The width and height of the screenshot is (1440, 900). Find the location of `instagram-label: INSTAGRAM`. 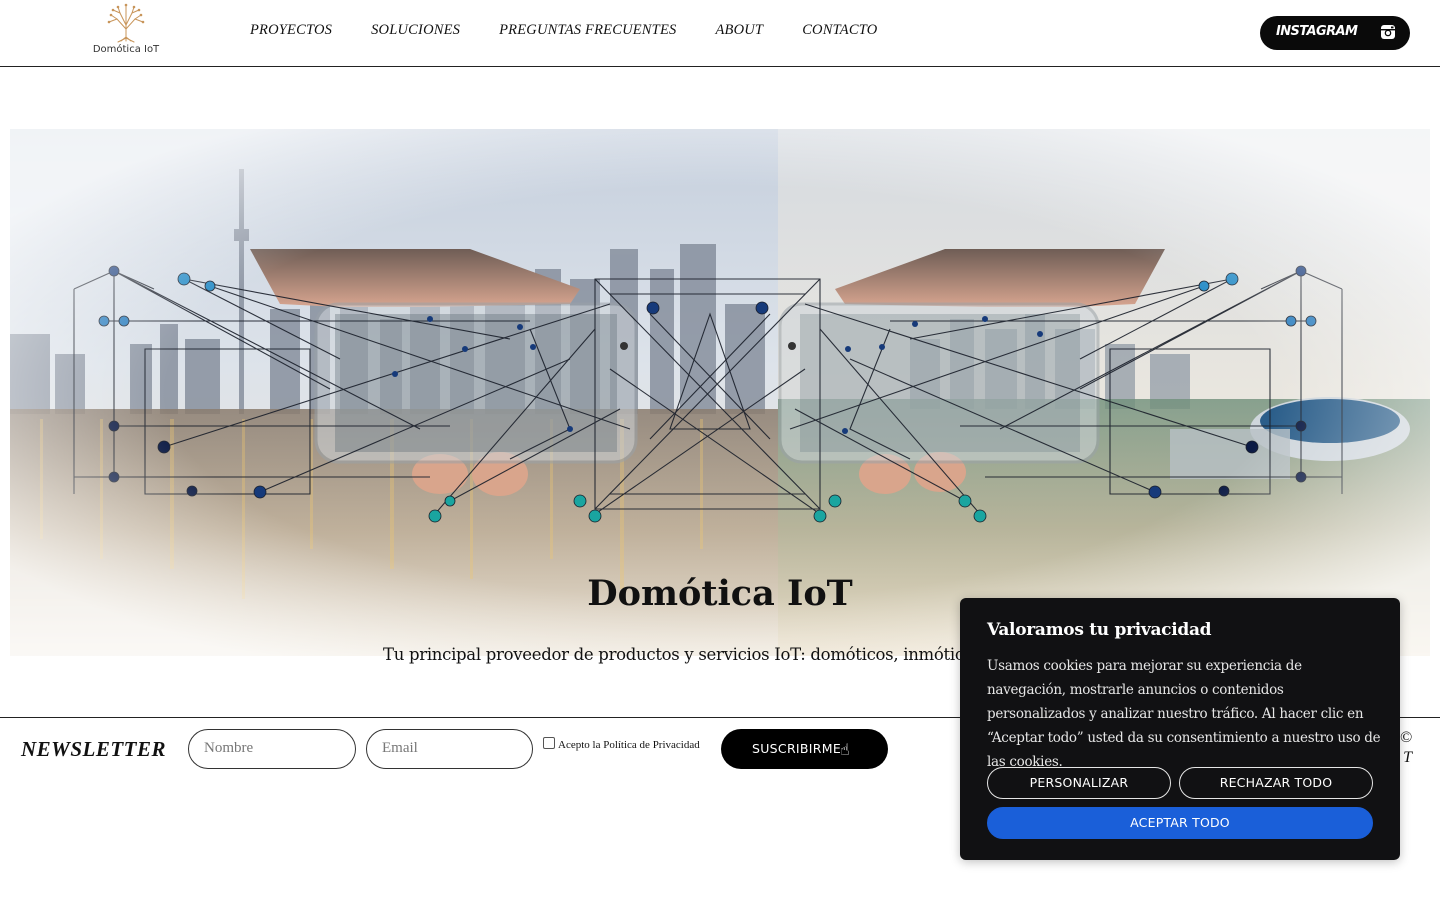

instagram-label: INSTAGRAM is located at coordinates (1317, 31).